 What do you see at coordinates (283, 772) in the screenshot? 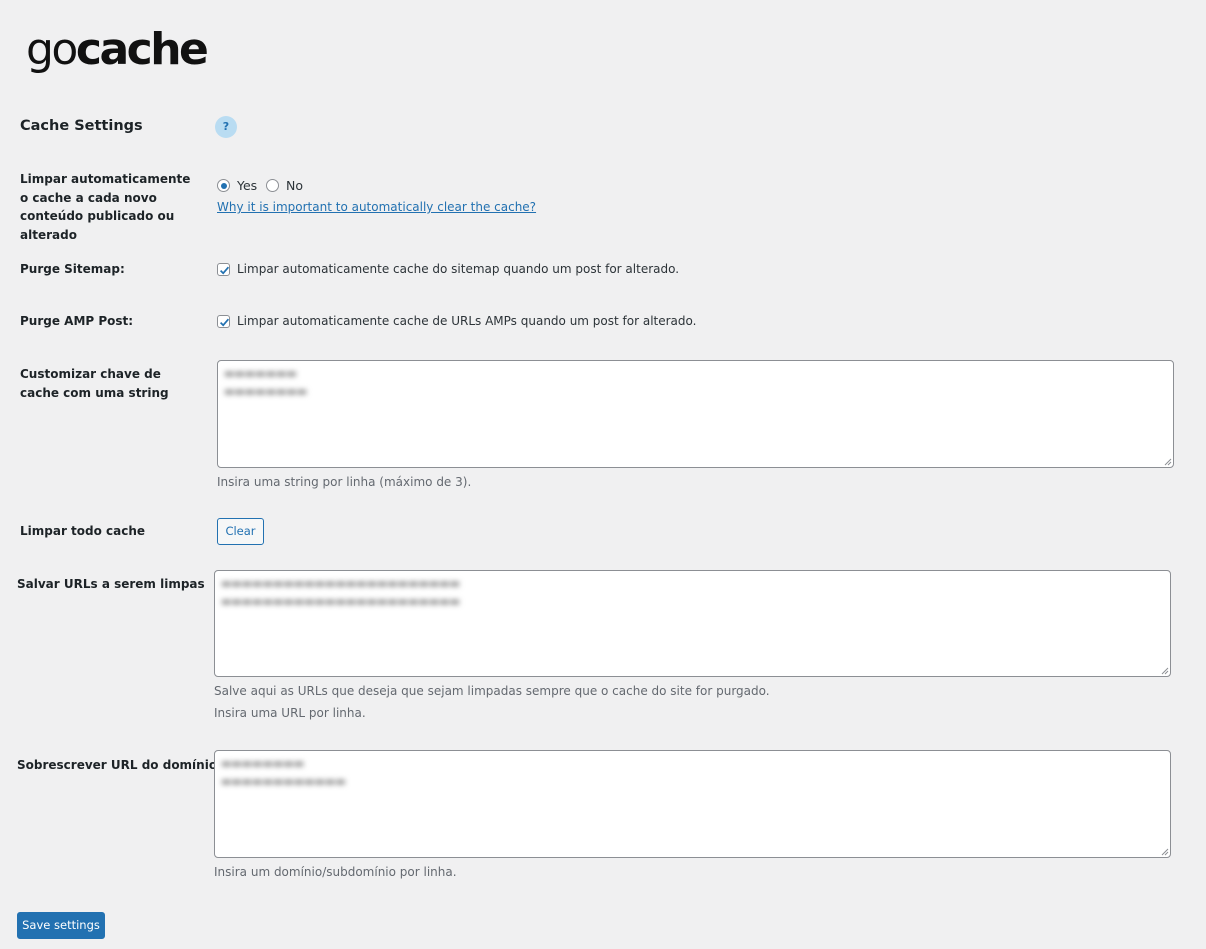
I see `blurred-content: ▬▬▬▬▬▬▬▬ ▬▬▬▬▬▬▬▬▬▬▬▬` at bounding box center [283, 772].